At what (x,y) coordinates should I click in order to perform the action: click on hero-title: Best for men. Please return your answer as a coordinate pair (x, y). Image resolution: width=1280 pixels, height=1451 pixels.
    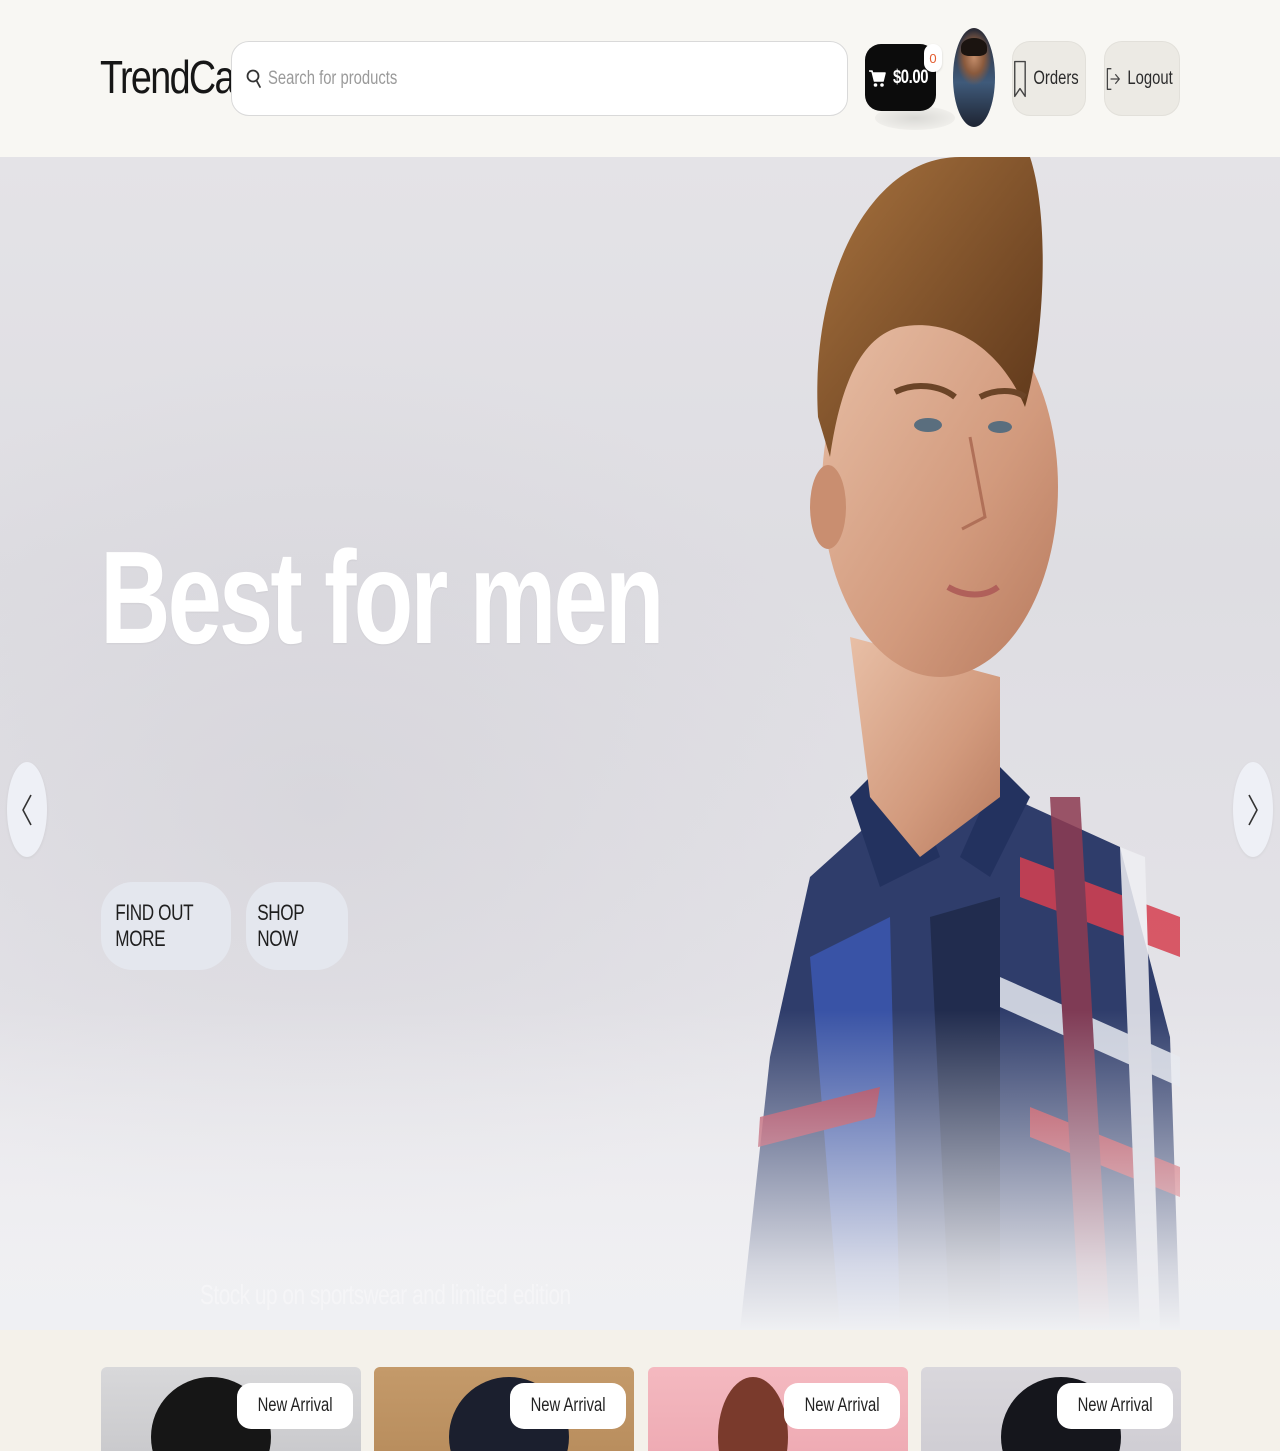
    Looking at the image, I should click on (382, 597).